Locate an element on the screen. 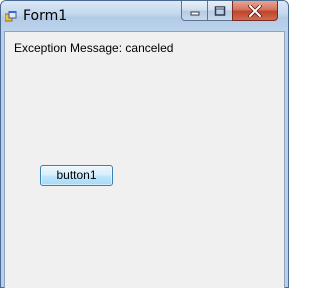 This screenshot has width=320, height=288. minimize-button is located at coordinates (194, 11).